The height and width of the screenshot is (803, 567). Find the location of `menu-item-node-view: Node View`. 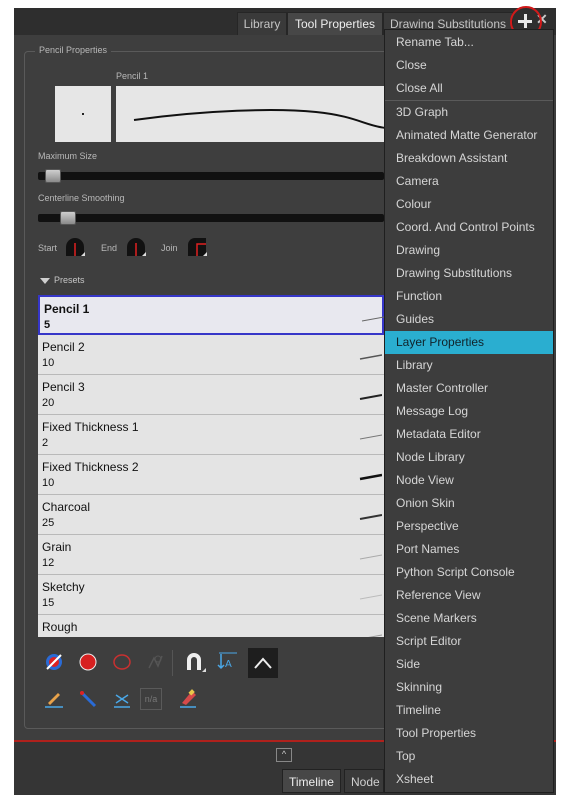

menu-item-node-view: Node View is located at coordinates (469, 480).